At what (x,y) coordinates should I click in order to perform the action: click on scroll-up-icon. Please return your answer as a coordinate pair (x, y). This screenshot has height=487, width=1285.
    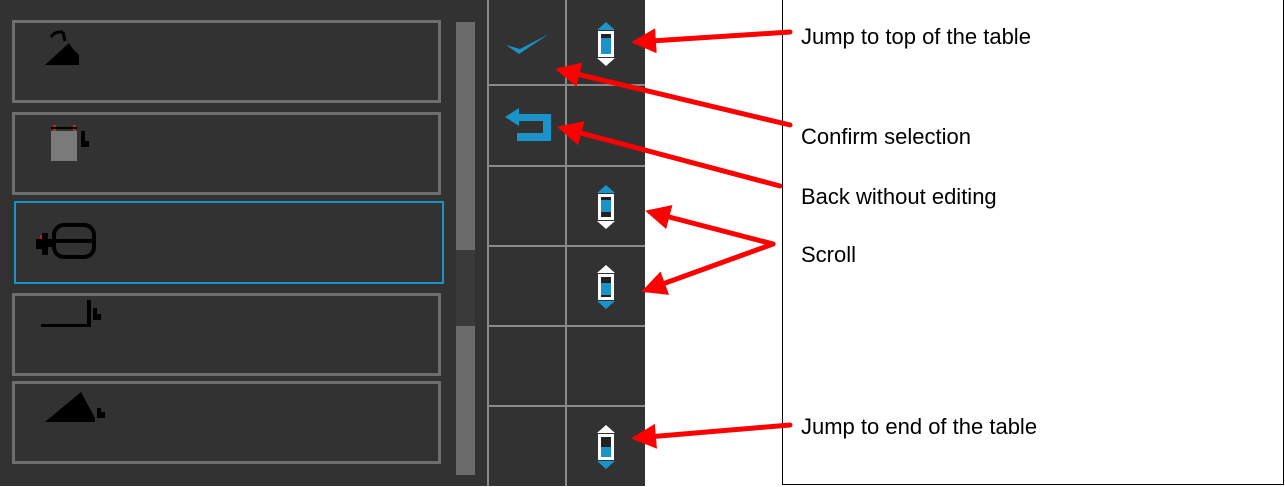
    Looking at the image, I should click on (606, 207).